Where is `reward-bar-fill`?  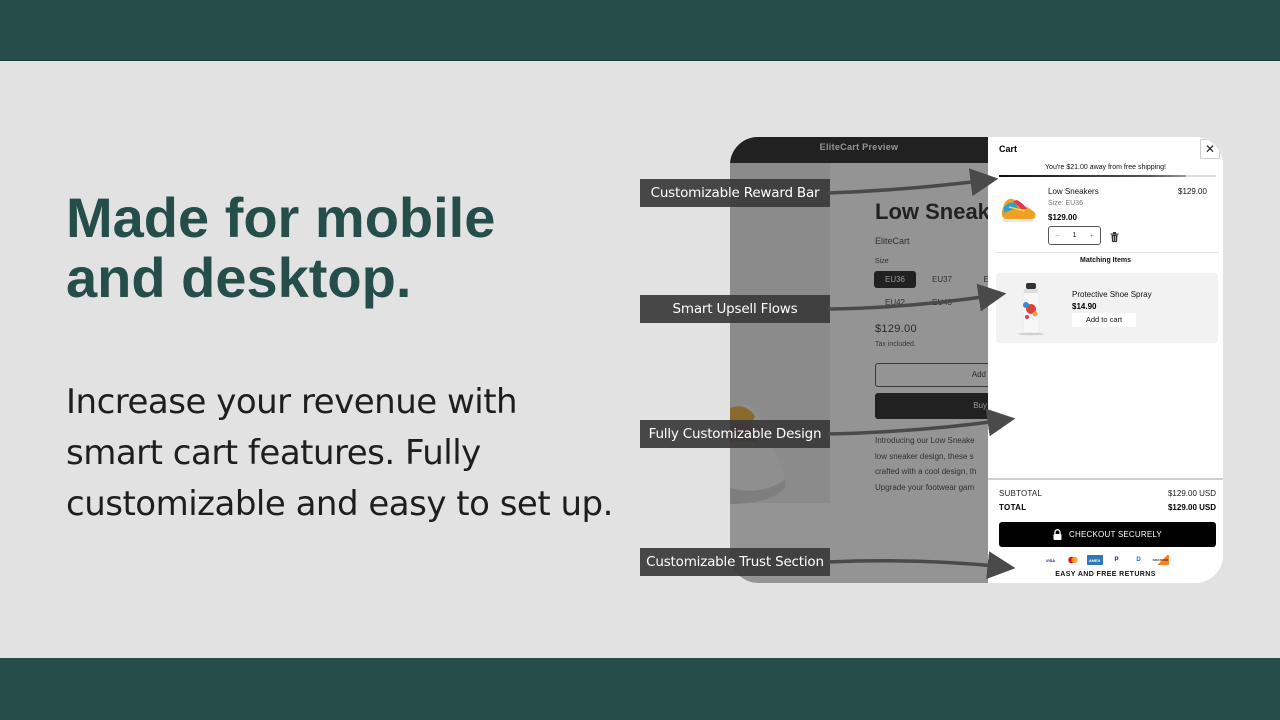 reward-bar-fill is located at coordinates (1092, 176).